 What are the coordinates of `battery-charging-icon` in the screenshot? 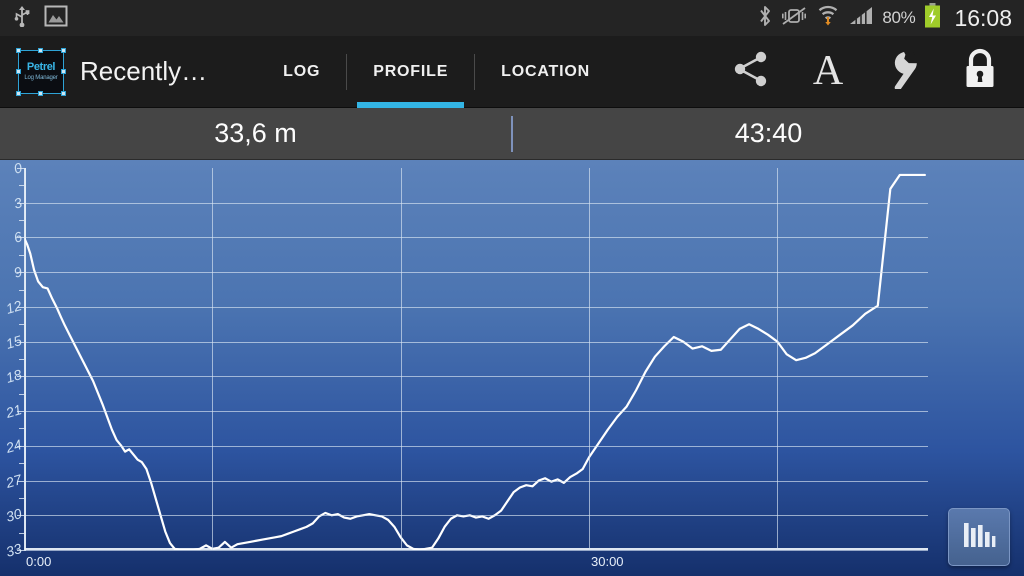 It's located at (932, 18).